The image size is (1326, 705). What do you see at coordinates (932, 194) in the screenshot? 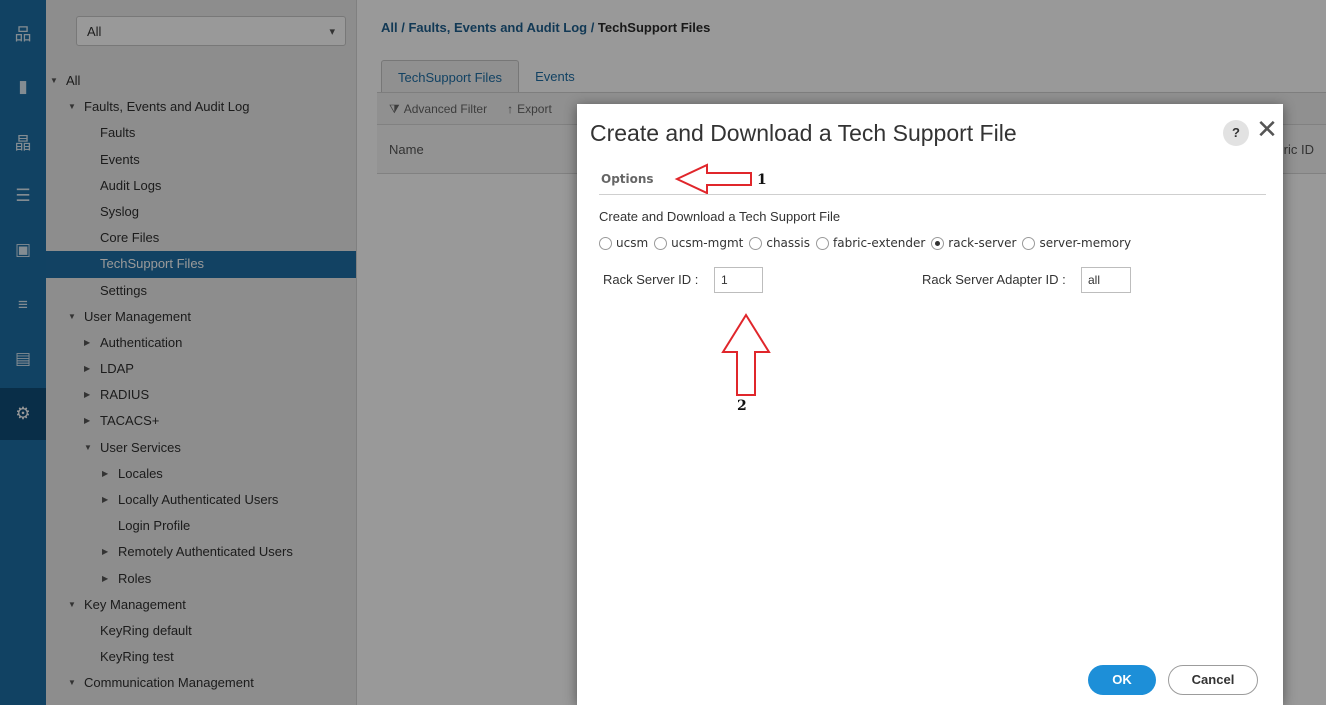
I see `options-divider` at bounding box center [932, 194].